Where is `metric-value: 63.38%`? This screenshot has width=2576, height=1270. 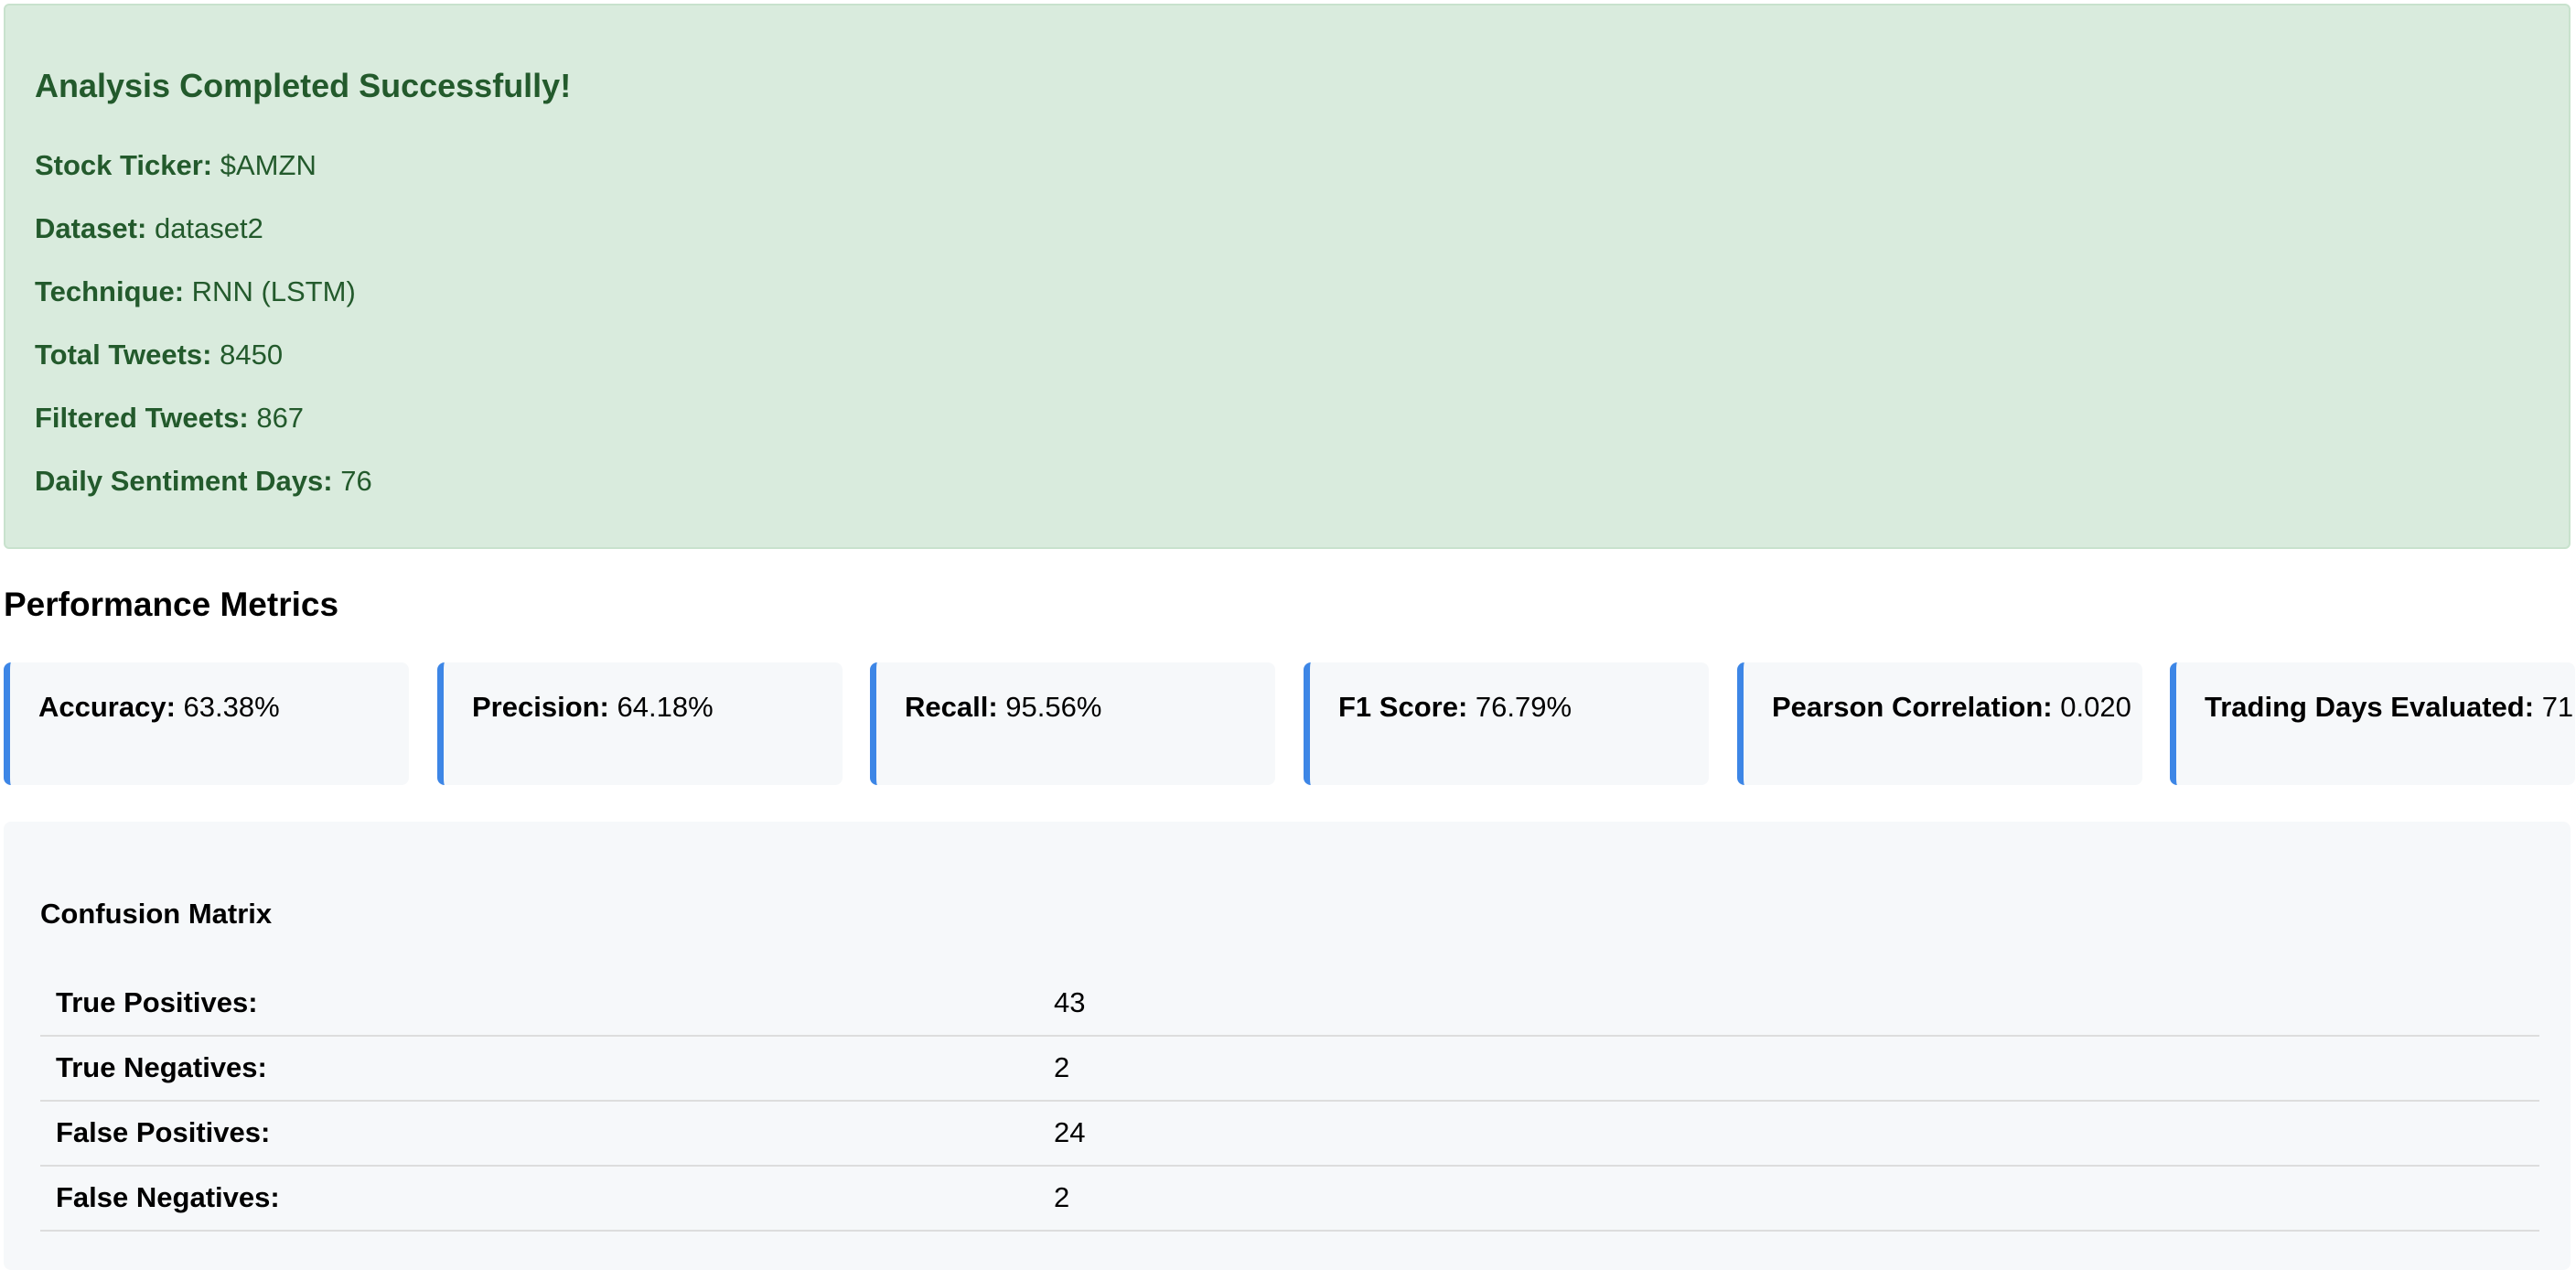 metric-value: 63.38% is located at coordinates (231, 707).